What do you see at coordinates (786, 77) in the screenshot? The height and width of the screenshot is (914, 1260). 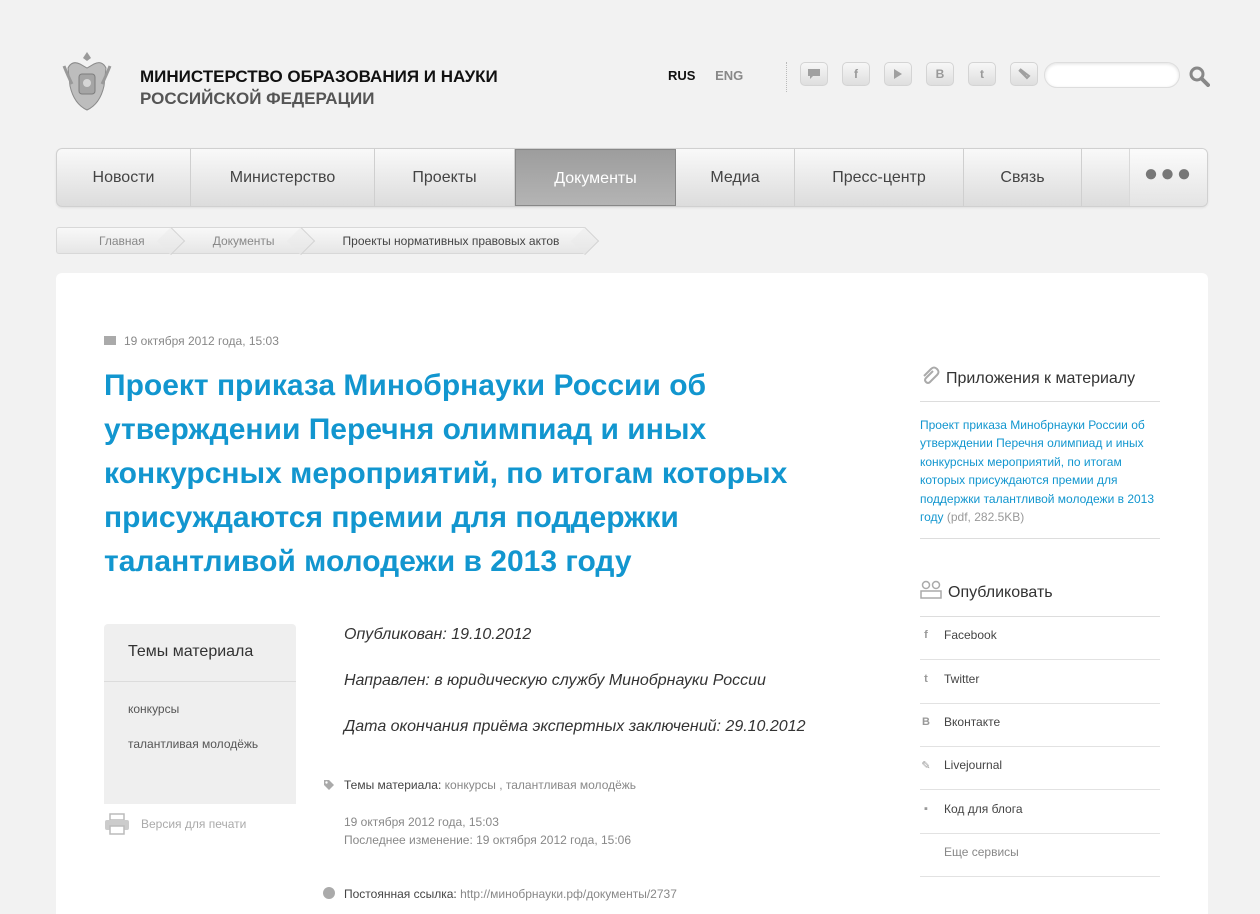 I see `header-divider` at bounding box center [786, 77].